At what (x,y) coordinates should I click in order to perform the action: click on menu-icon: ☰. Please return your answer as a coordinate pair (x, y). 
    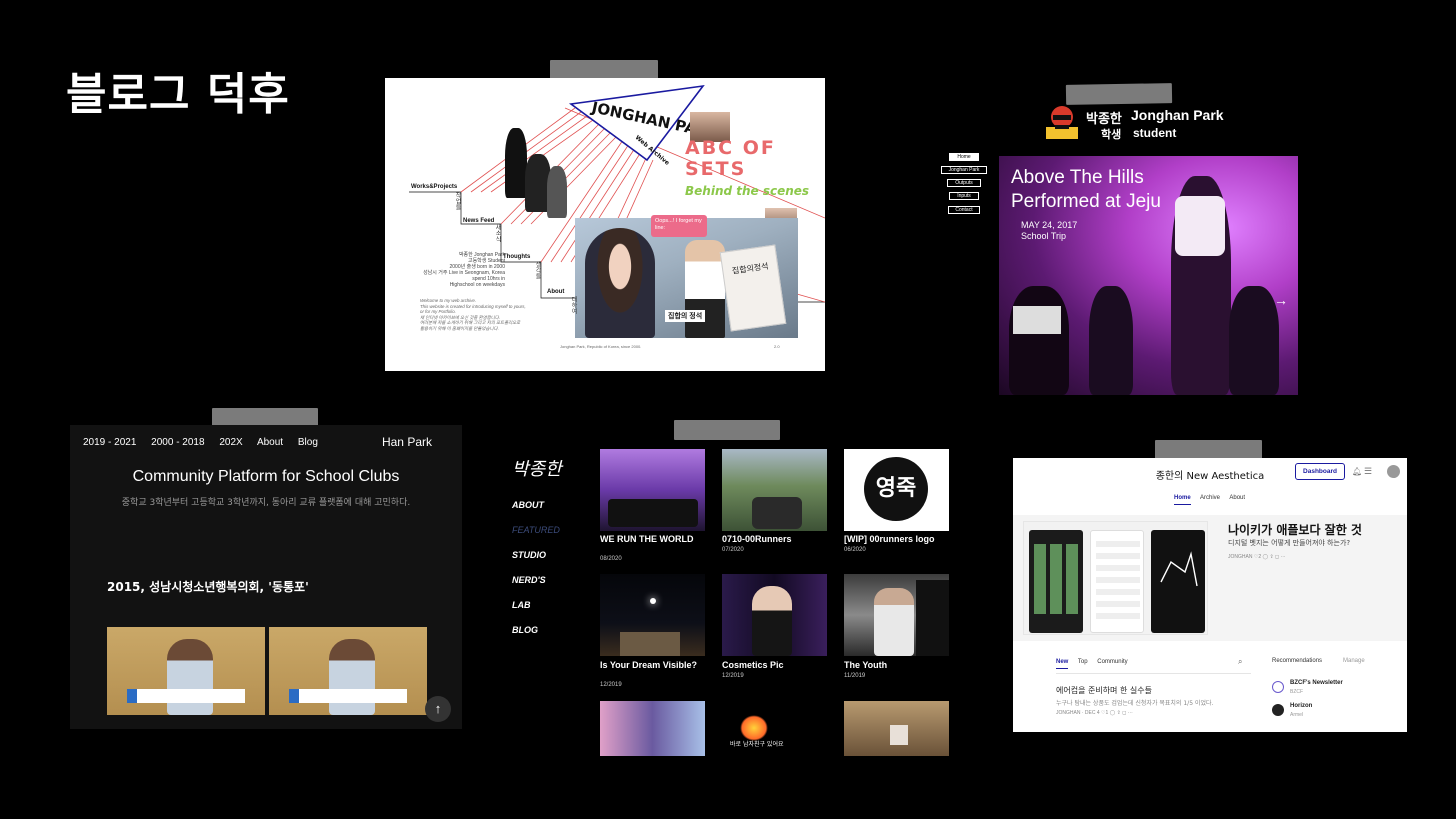
    Looking at the image, I should click on (1368, 471).